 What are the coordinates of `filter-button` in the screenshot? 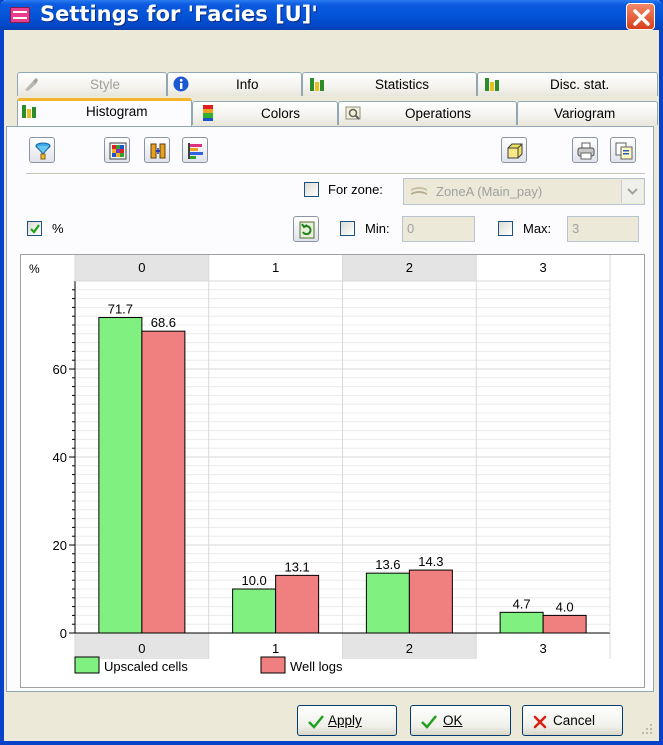 It's located at (42, 150).